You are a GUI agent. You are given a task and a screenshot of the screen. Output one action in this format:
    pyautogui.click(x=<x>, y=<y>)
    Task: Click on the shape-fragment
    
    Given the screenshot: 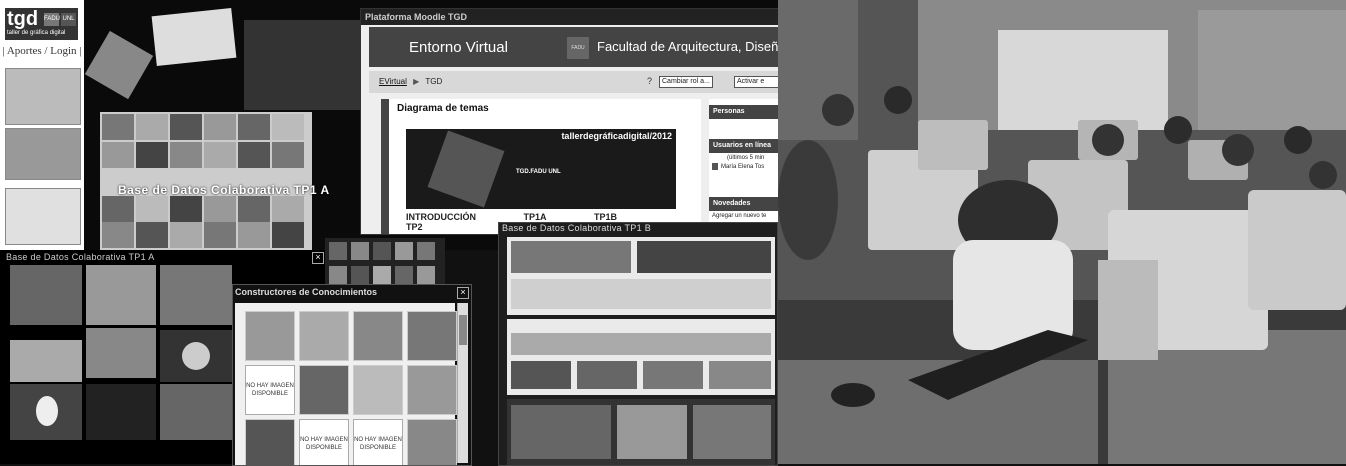 What is the action you would take?
    pyautogui.click(x=119, y=65)
    